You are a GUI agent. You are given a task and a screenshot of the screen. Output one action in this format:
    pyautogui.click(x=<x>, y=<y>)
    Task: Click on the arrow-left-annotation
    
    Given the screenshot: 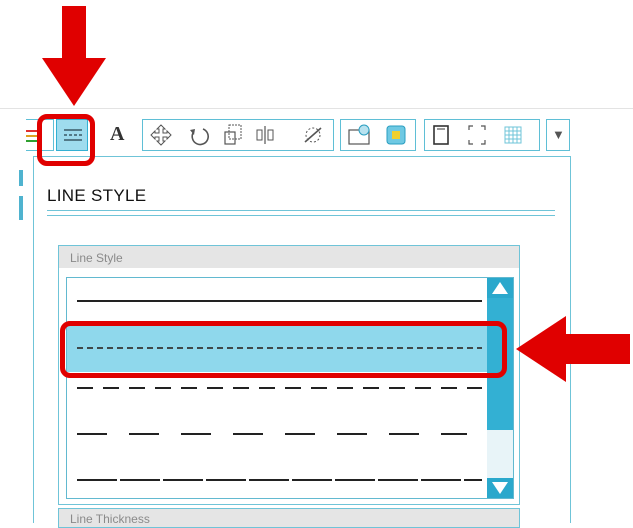 What is the action you would take?
    pyautogui.click(x=573, y=349)
    